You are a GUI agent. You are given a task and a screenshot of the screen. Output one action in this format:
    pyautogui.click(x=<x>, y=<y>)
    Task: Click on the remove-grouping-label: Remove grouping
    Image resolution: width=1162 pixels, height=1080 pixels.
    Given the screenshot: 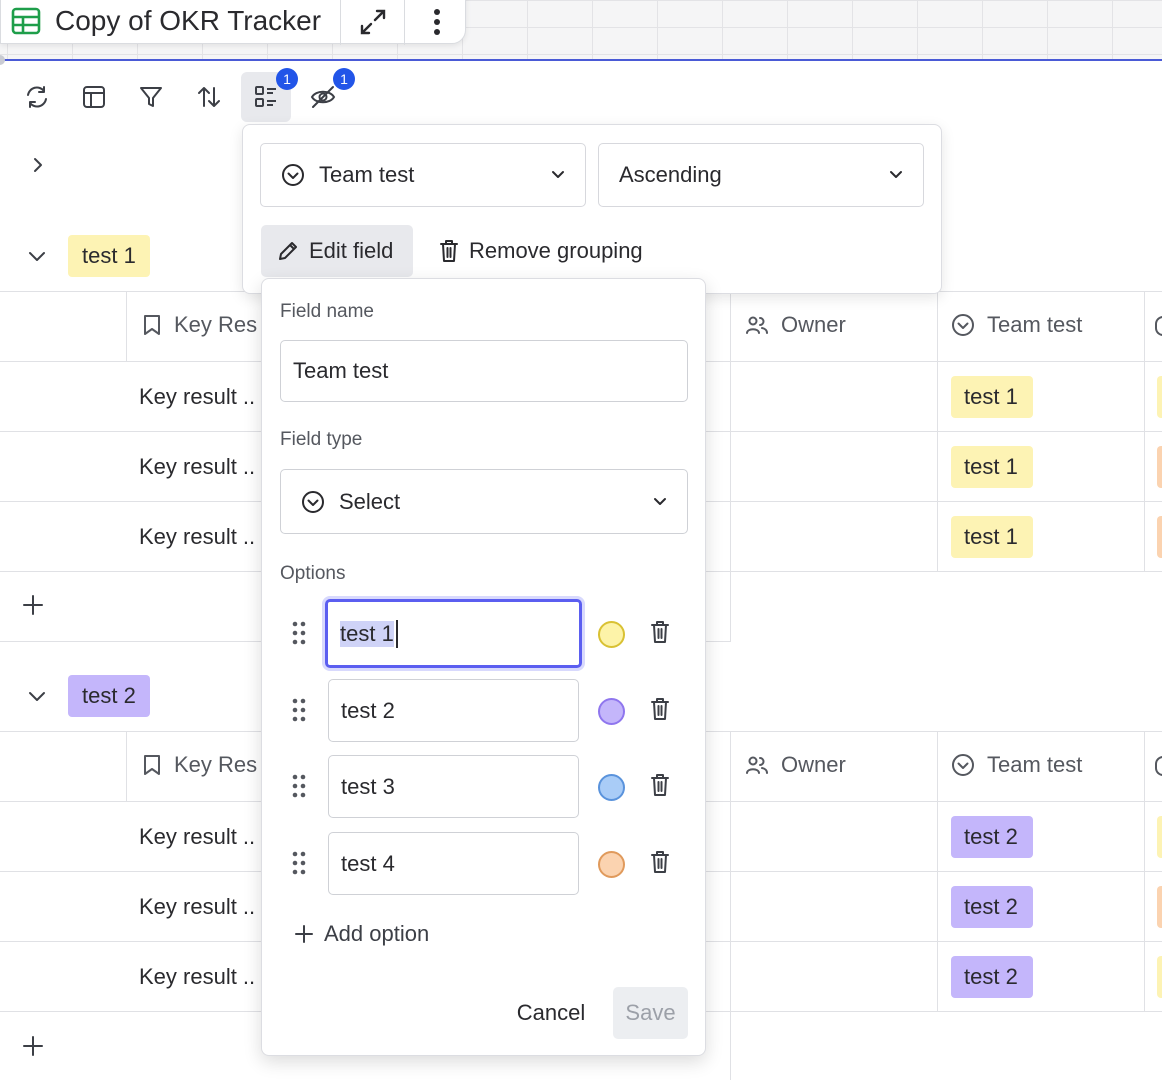 What is the action you would take?
    pyautogui.click(x=556, y=250)
    